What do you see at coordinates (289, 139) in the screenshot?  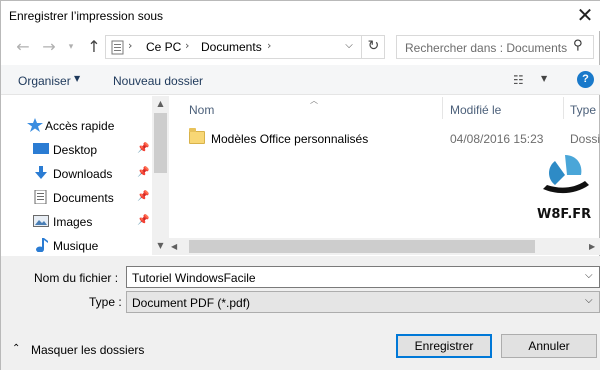 I see `file-row-name: Modèles Office personnalisés` at bounding box center [289, 139].